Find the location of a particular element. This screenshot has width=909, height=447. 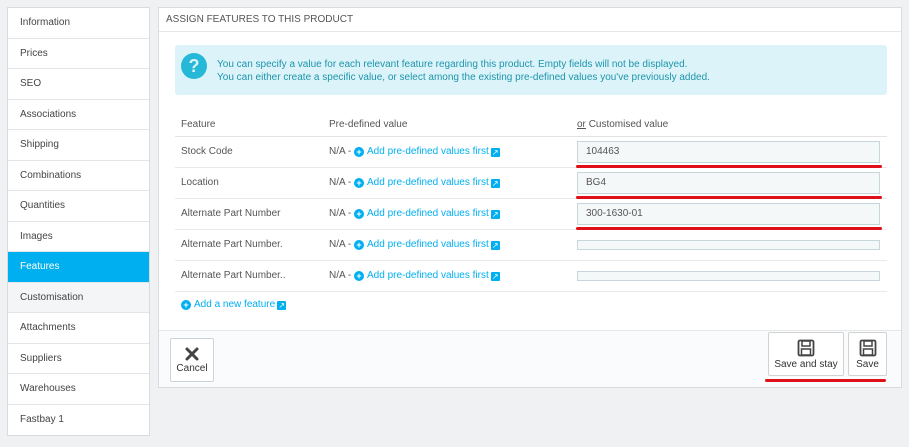

feature-name: Alternate Part Number is located at coordinates (249, 214).